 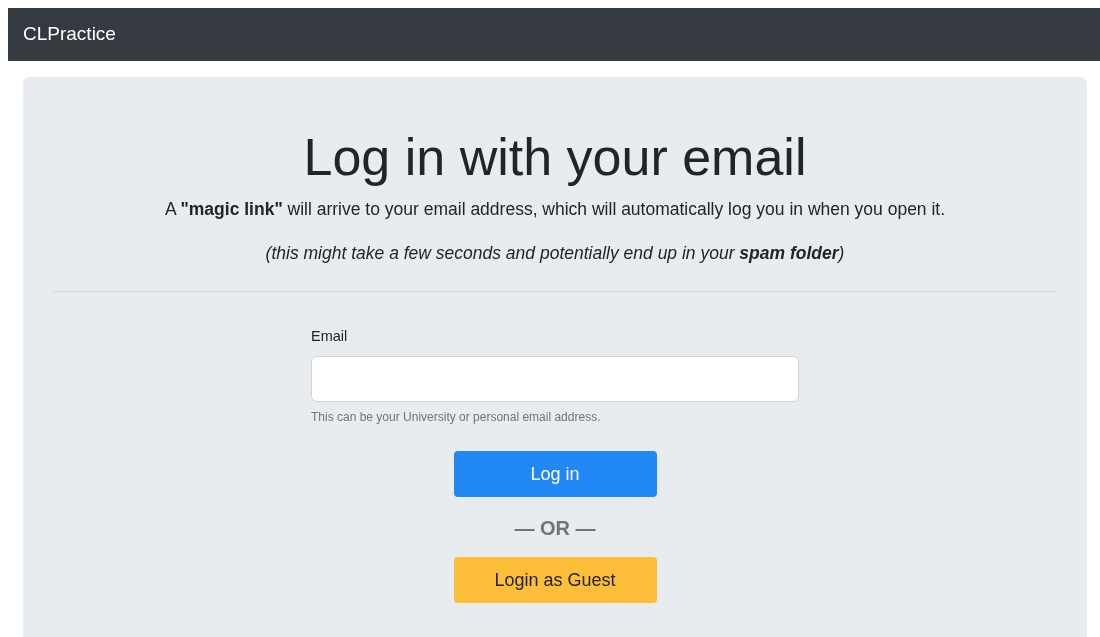 I want to click on guest-login-button: Login as Guest, so click(x=555, y=580).